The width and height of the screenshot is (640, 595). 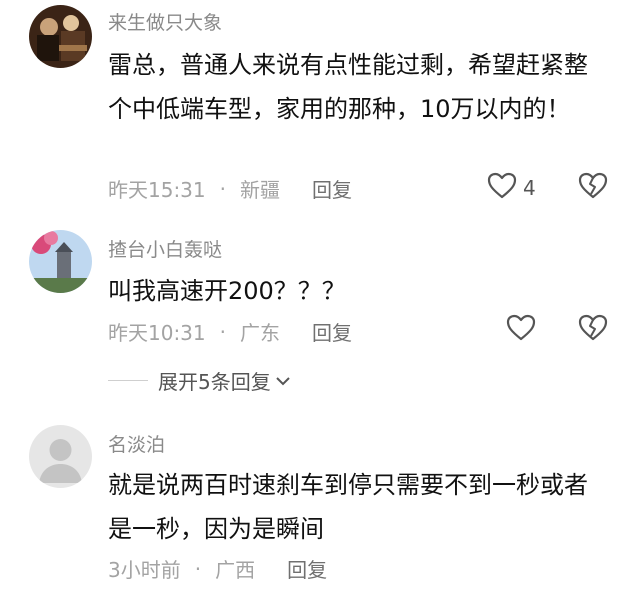 I want to click on comment-text: 就是说两百时速刹车到停只需要不到一秒或者是一秒，因为是瞬间, so click(x=348, y=507).